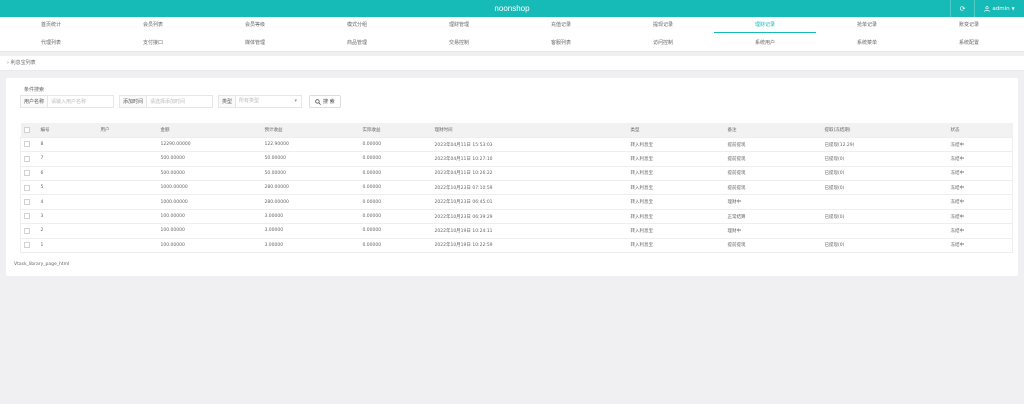  Describe the element at coordinates (529, 174) in the screenshot. I see `table-cell: 2023年04月11日 10:26:22` at that location.